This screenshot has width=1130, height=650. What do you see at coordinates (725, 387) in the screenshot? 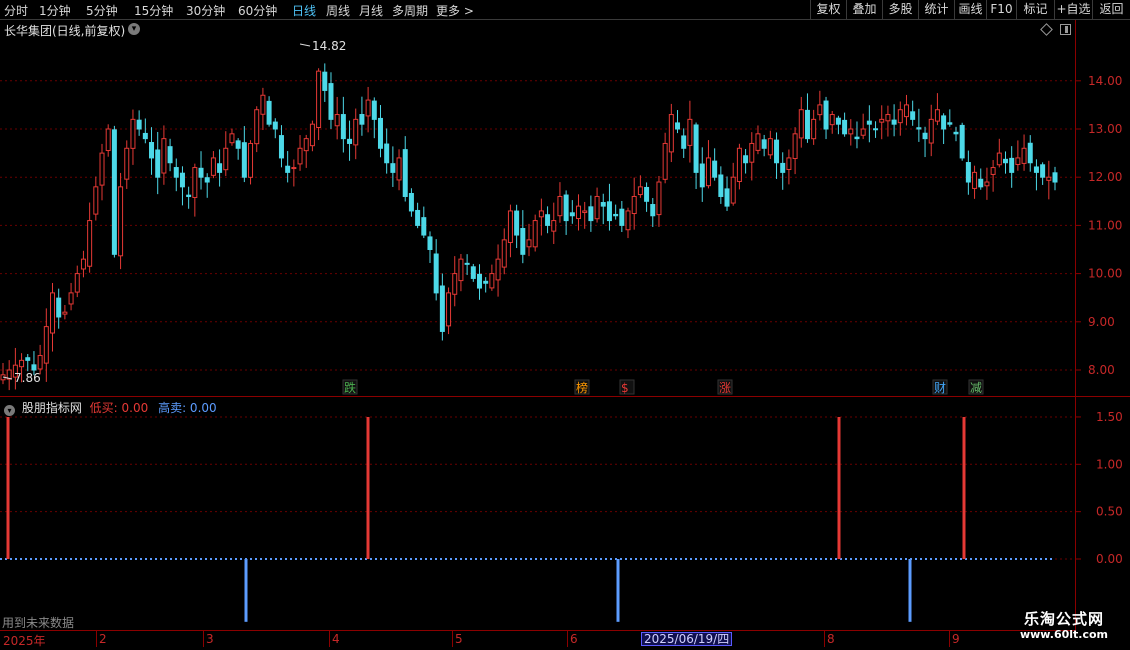
I see `event-marker: 涨` at bounding box center [725, 387].